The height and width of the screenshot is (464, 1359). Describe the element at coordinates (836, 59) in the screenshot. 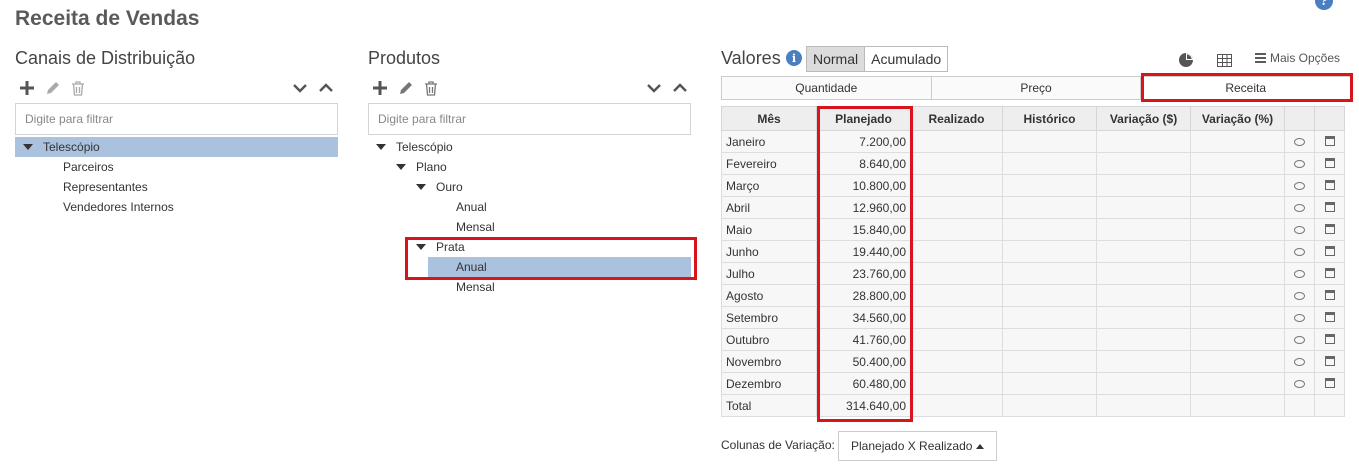

I see `toggle-normal: Normal` at that location.